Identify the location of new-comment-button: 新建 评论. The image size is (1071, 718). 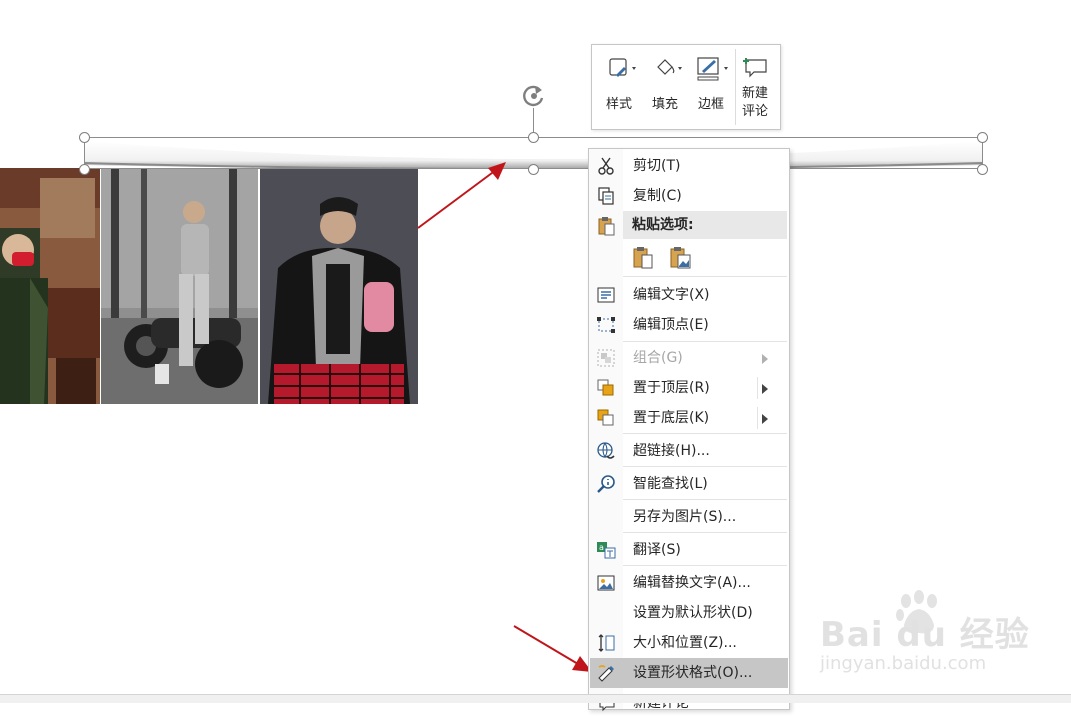
(755, 87).